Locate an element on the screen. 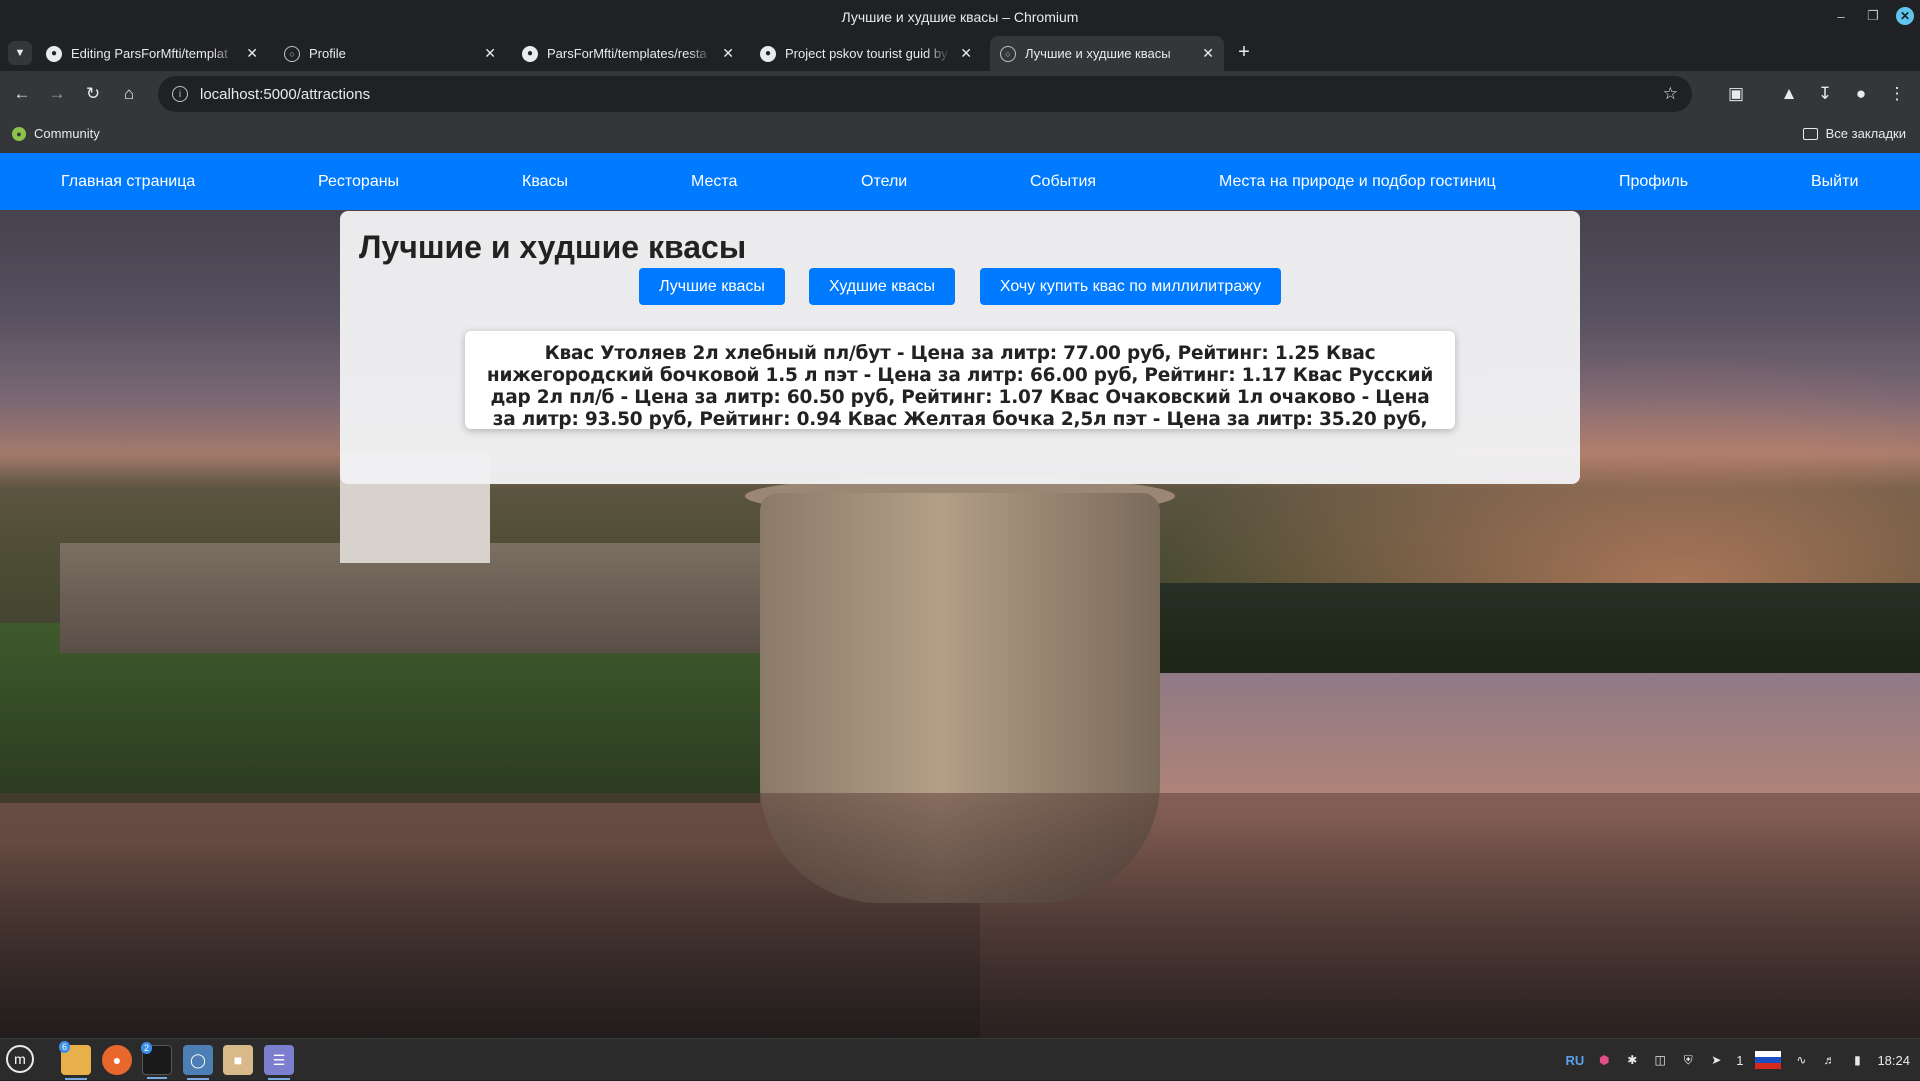  tab-editing-parsformfti: ● Editing ParsForMfti/templat ✕ is located at coordinates (152, 53).